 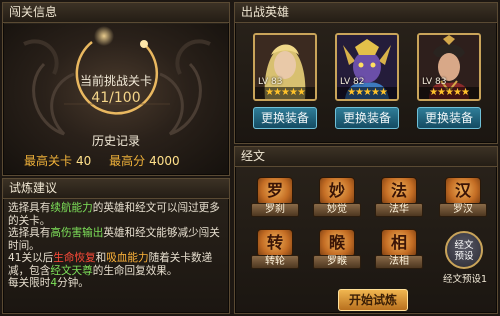 I want to click on scripture-title: 经文, so click(x=366, y=157).